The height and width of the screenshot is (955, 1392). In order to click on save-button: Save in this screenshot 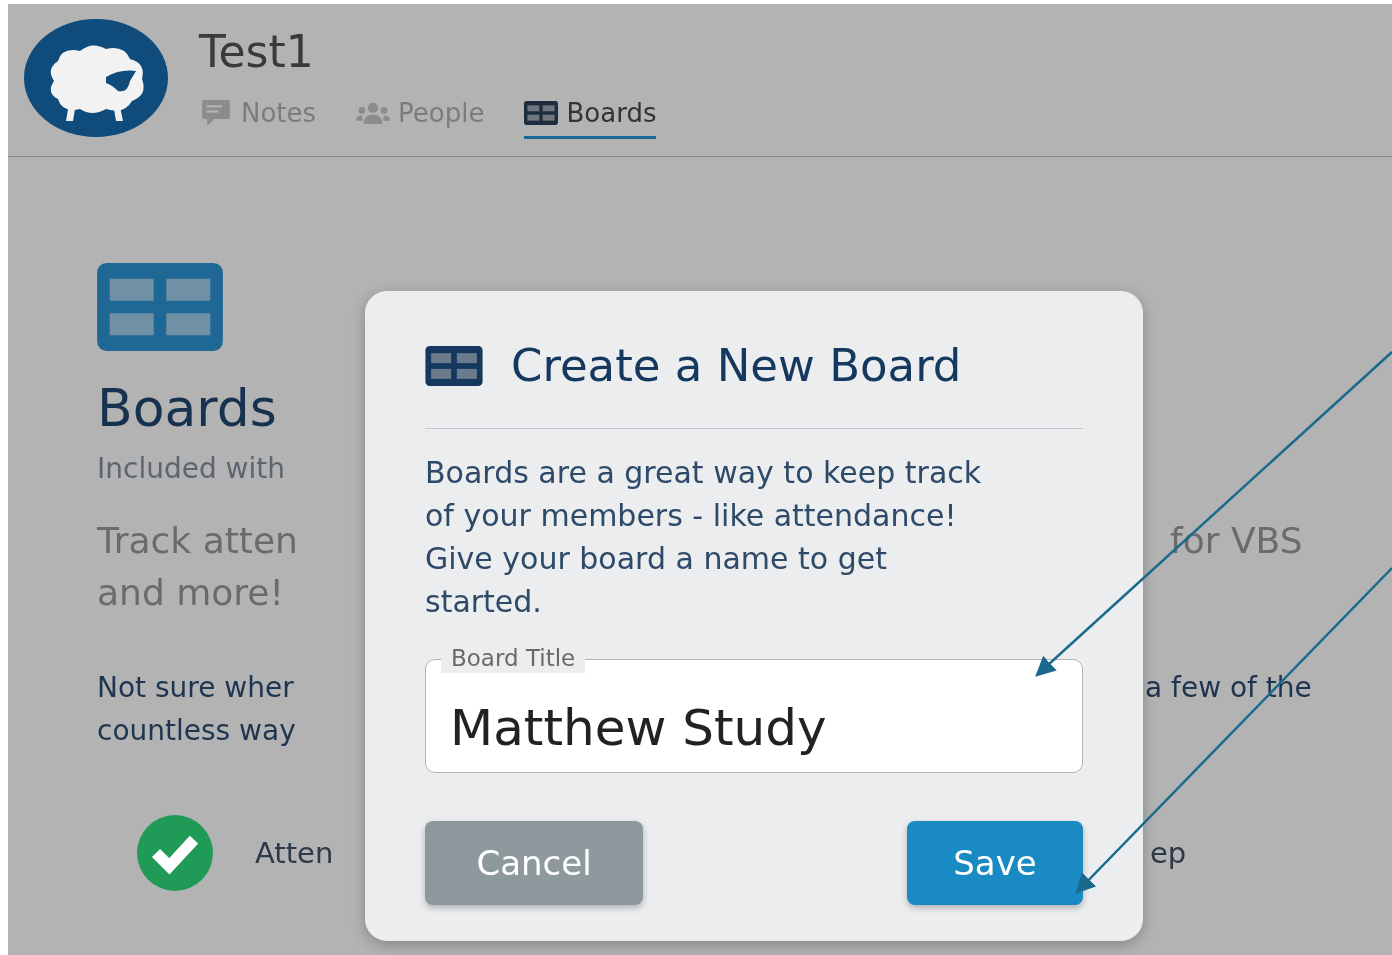, I will do `click(995, 863)`.